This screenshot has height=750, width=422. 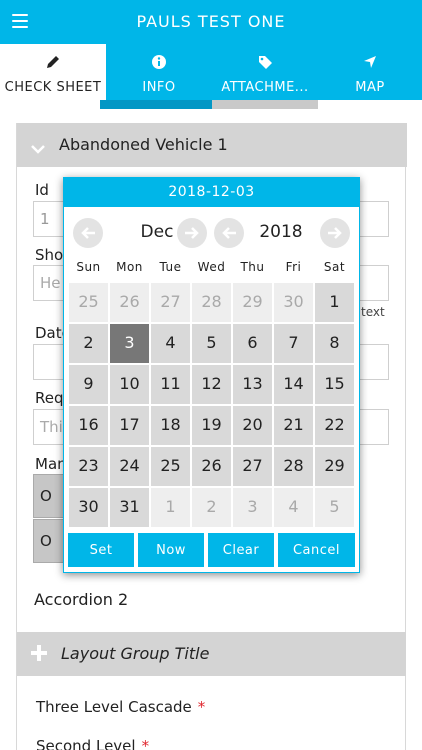 I want to click on accordion-header: Abandoned Vehicle 1, so click(x=212, y=145).